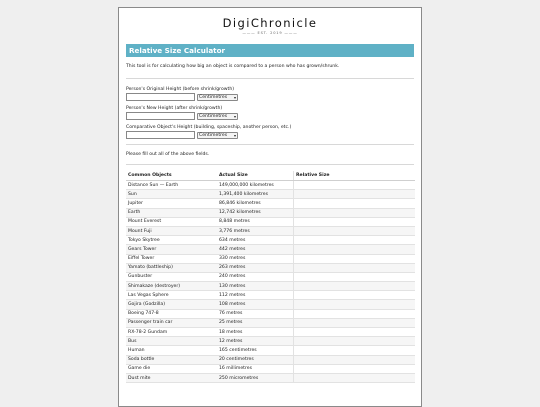  Describe the element at coordinates (171, 249) in the screenshot. I see `row-object-cell: Gears Tower` at that location.